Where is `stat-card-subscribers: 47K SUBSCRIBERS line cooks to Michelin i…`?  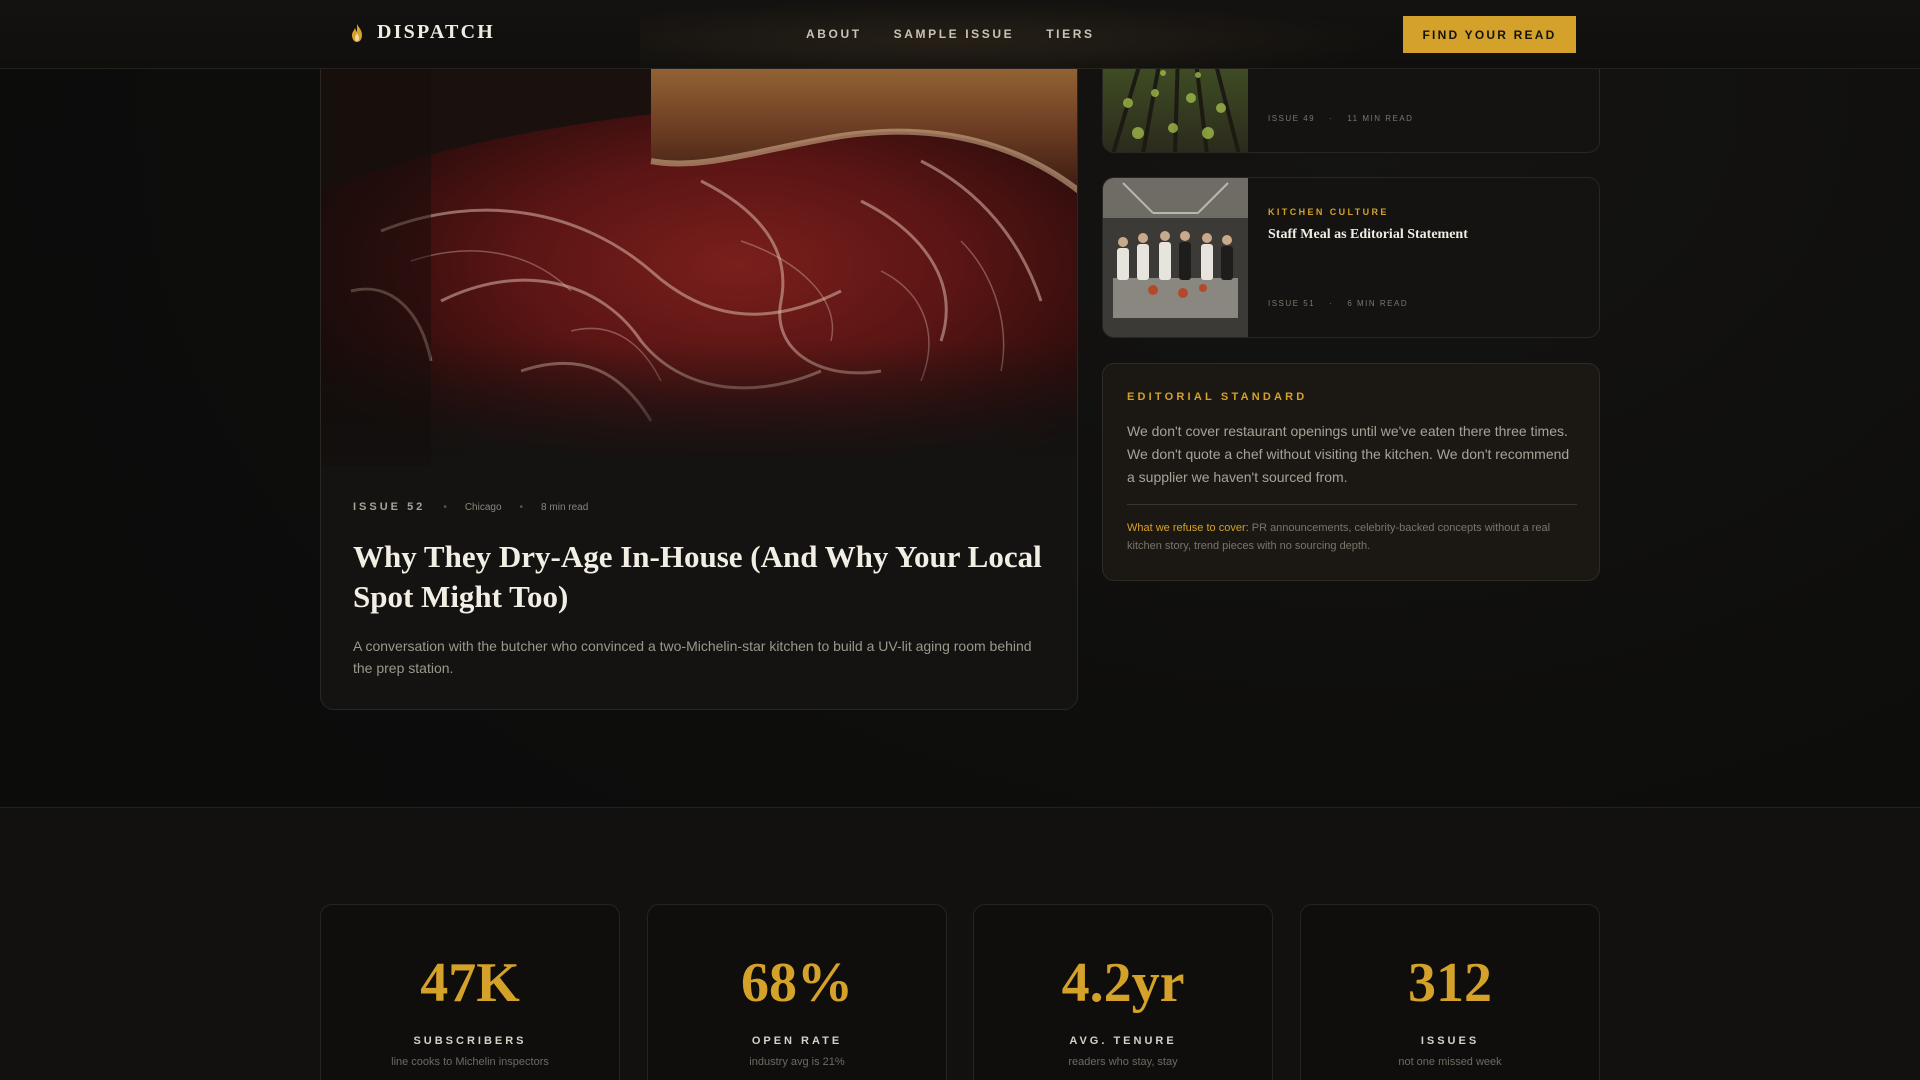 stat-card-subscribers: 47K SUBSCRIBERS line cooks to Michelin i… is located at coordinates (470, 992).